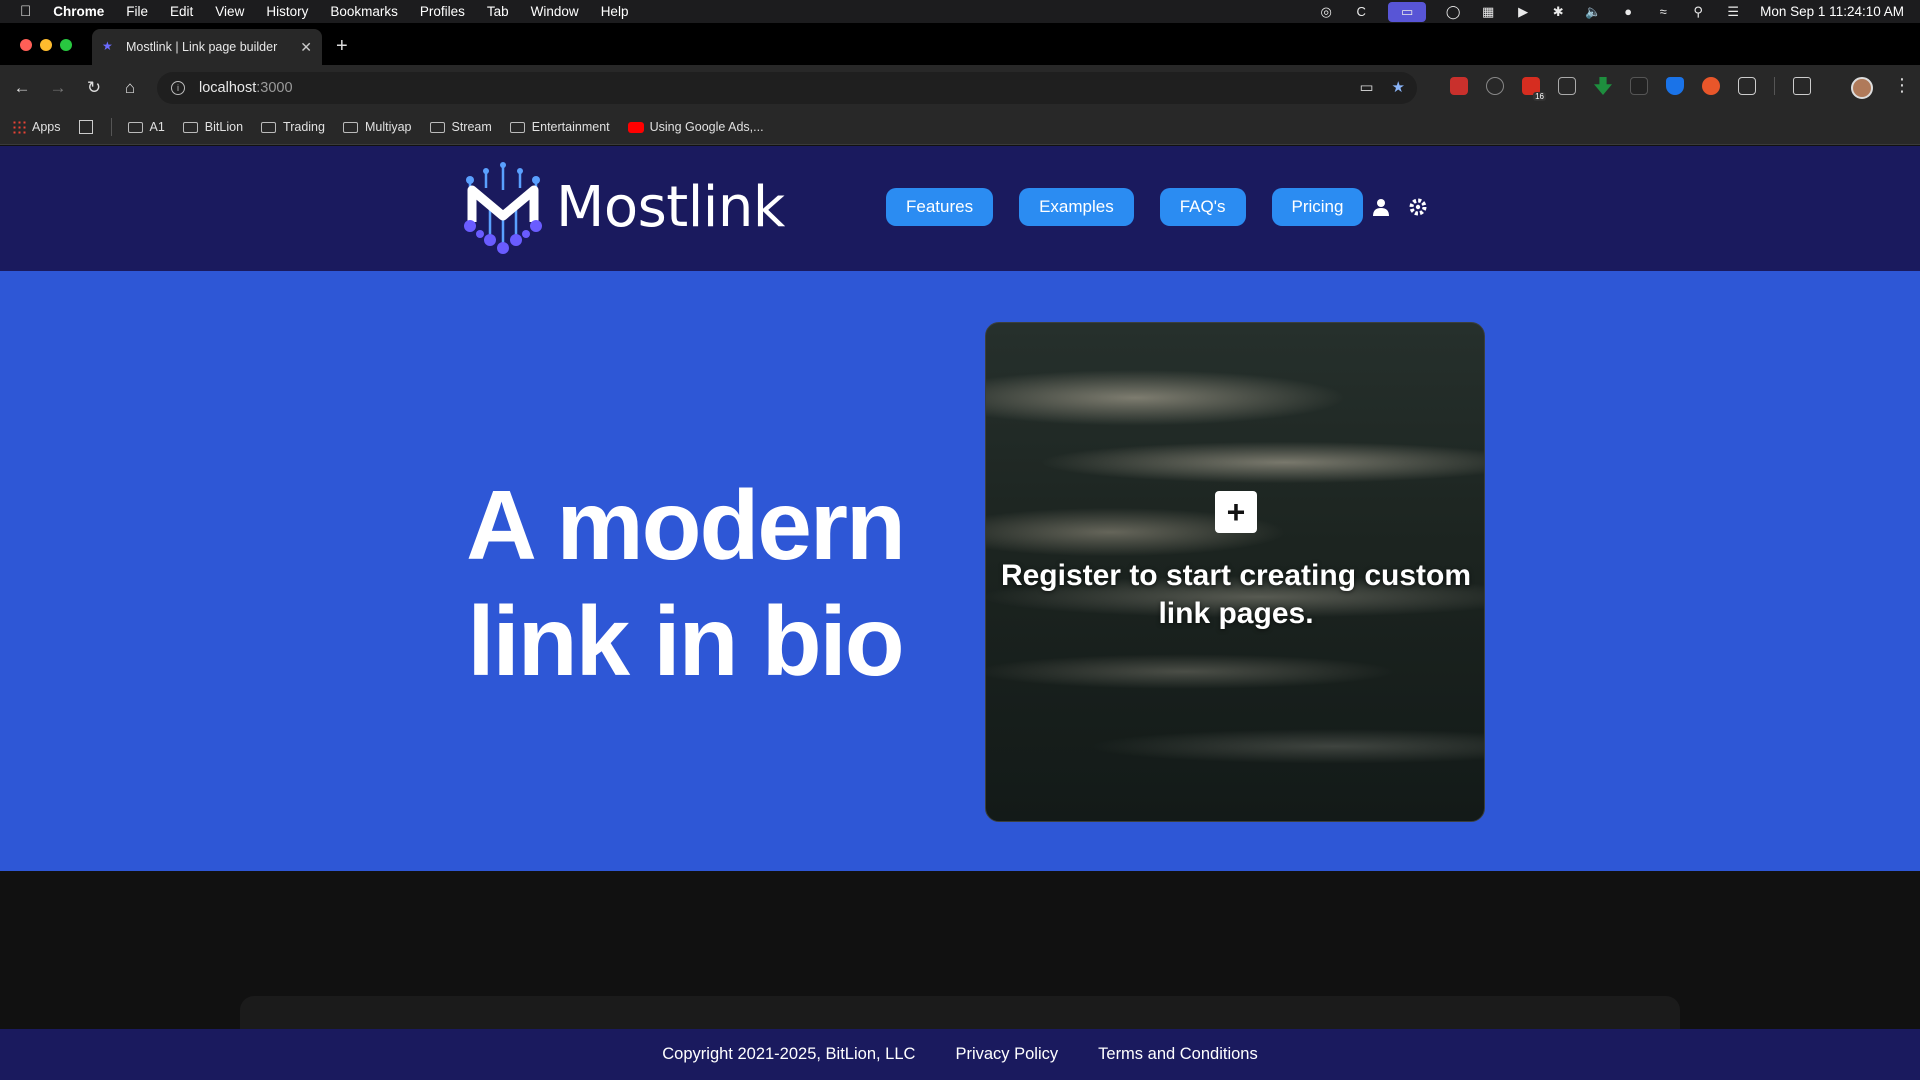  What do you see at coordinates (107, 46) in the screenshot?
I see `mostlink-favicon-icon: ★` at bounding box center [107, 46].